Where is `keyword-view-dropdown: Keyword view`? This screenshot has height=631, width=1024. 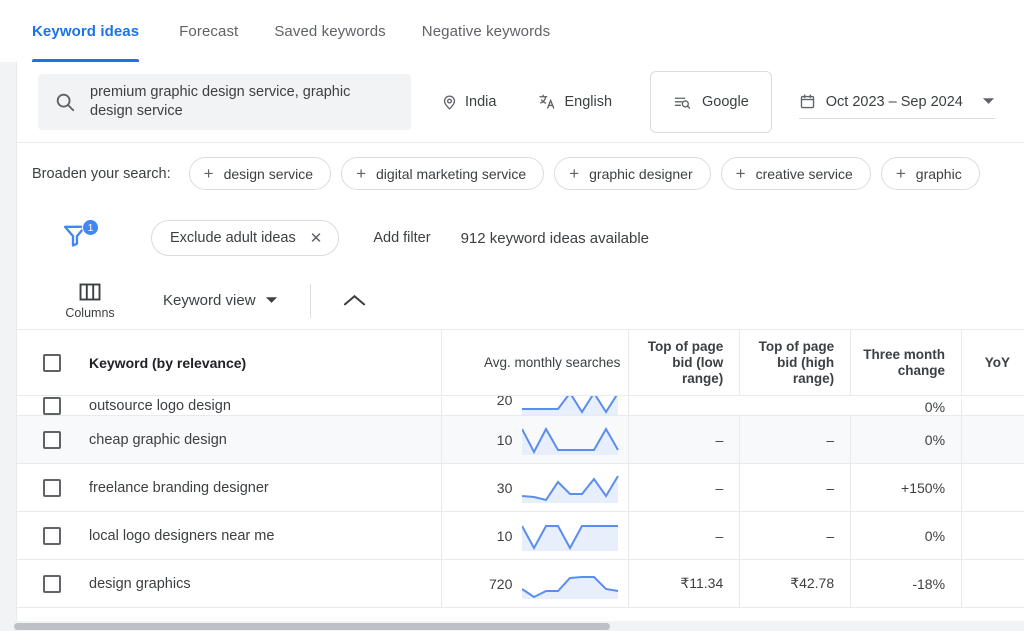
keyword-view-dropdown: Keyword view is located at coordinates (220, 300).